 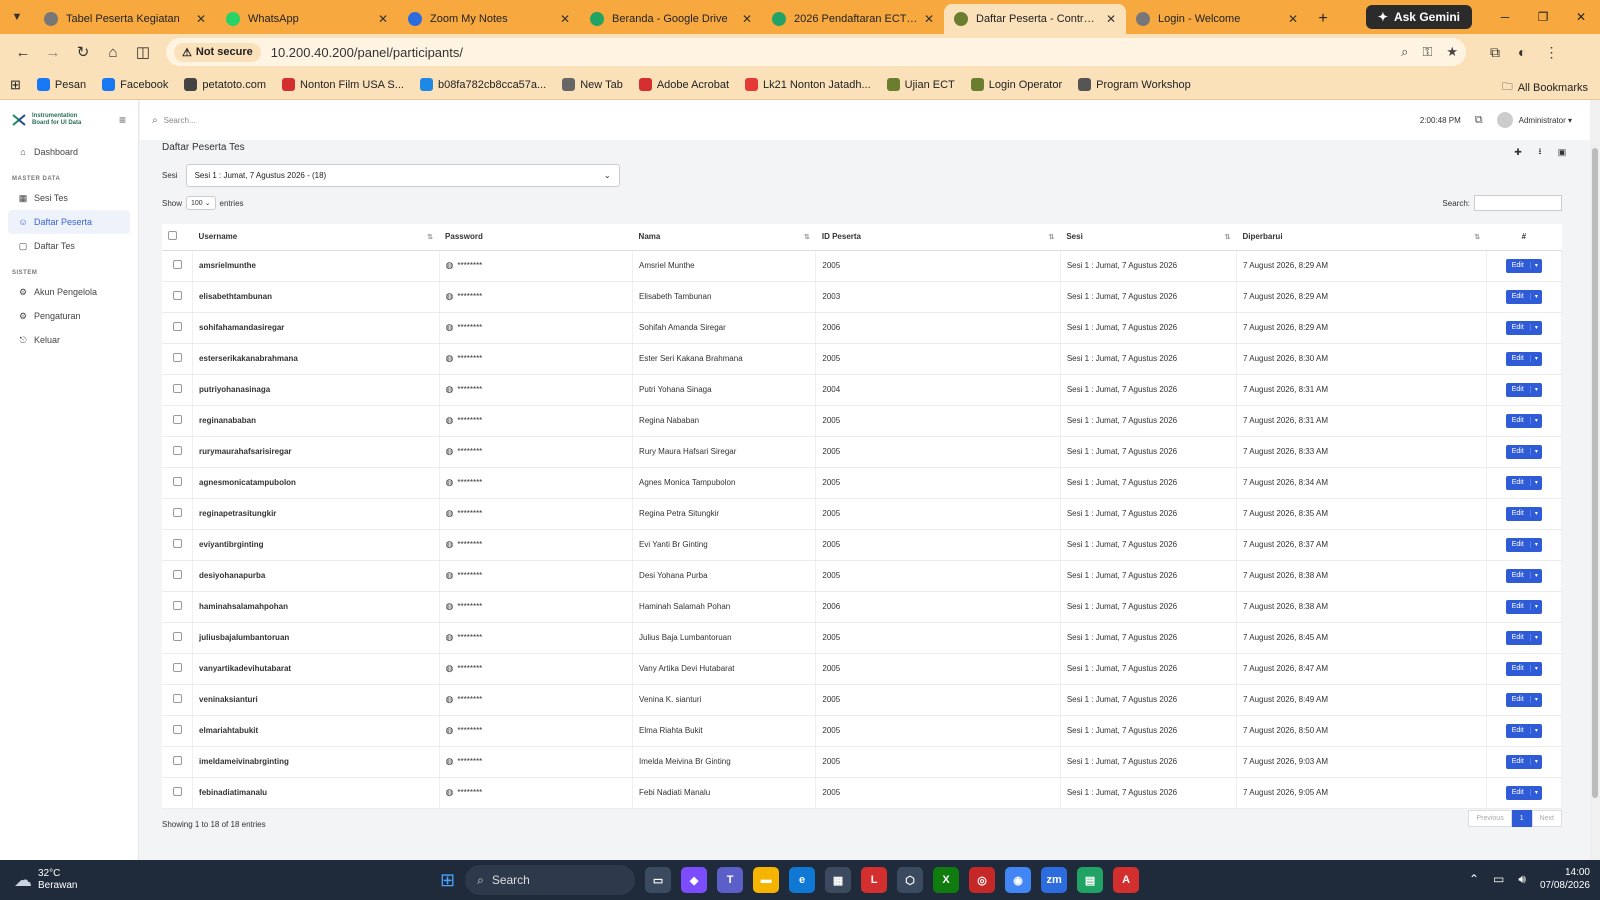 I want to click on home-icon: ⌂, so click(x=113, y=52).